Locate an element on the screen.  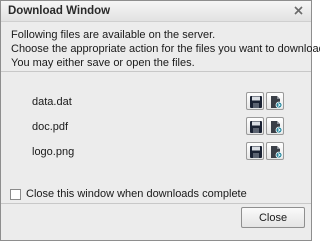
title-bar: Download Window is located at coordinates (156, 11).